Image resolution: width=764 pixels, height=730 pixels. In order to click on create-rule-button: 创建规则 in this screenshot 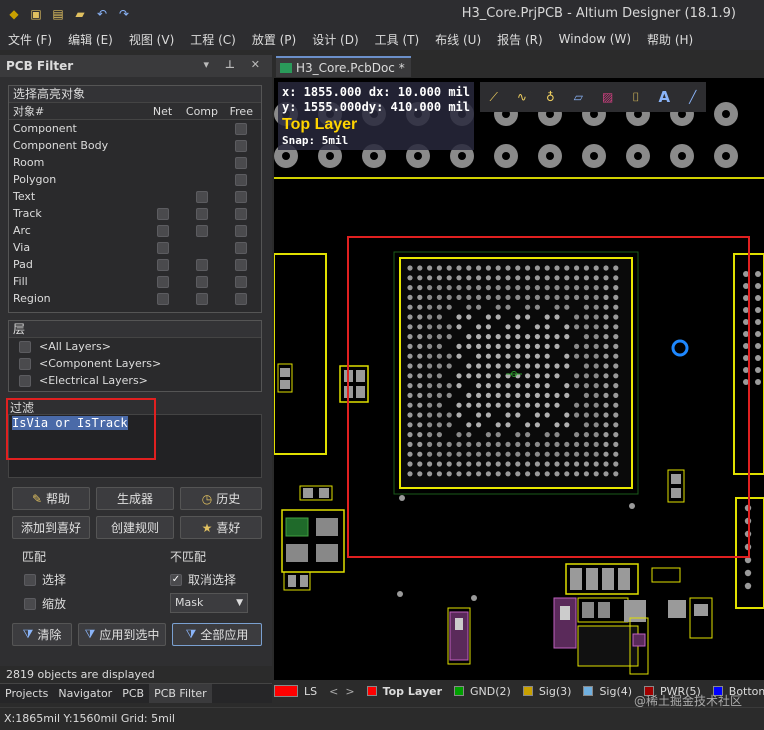, I will do `click(135, 527)`.